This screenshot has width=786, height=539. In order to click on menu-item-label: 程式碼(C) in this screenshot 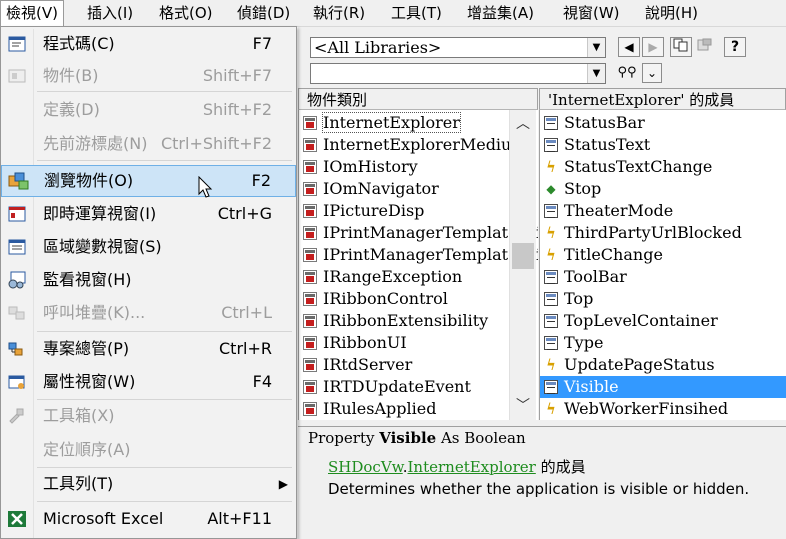, I will do `click(79, 43)`.